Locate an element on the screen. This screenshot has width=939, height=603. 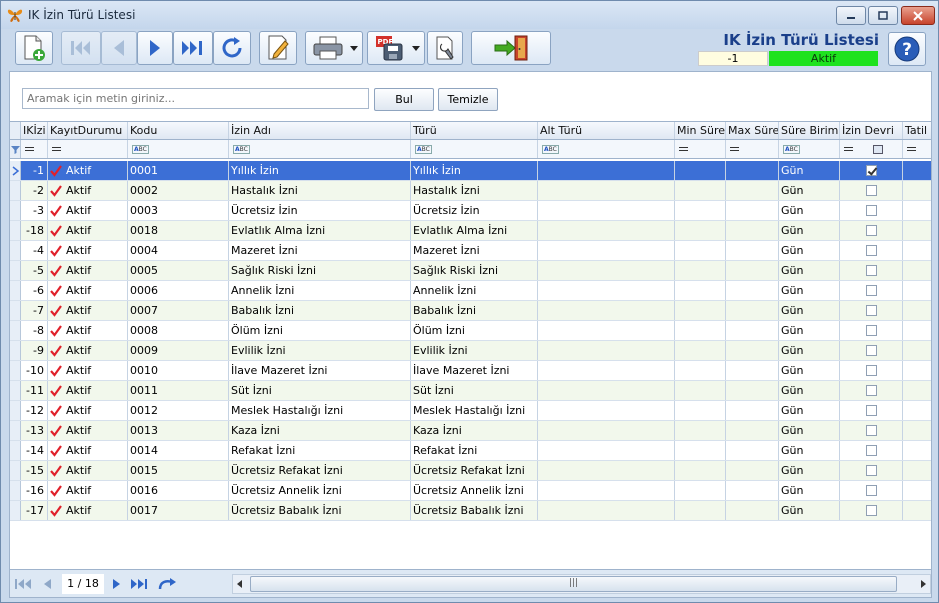
cell-id: -11 is located at coordinates (34, 390).